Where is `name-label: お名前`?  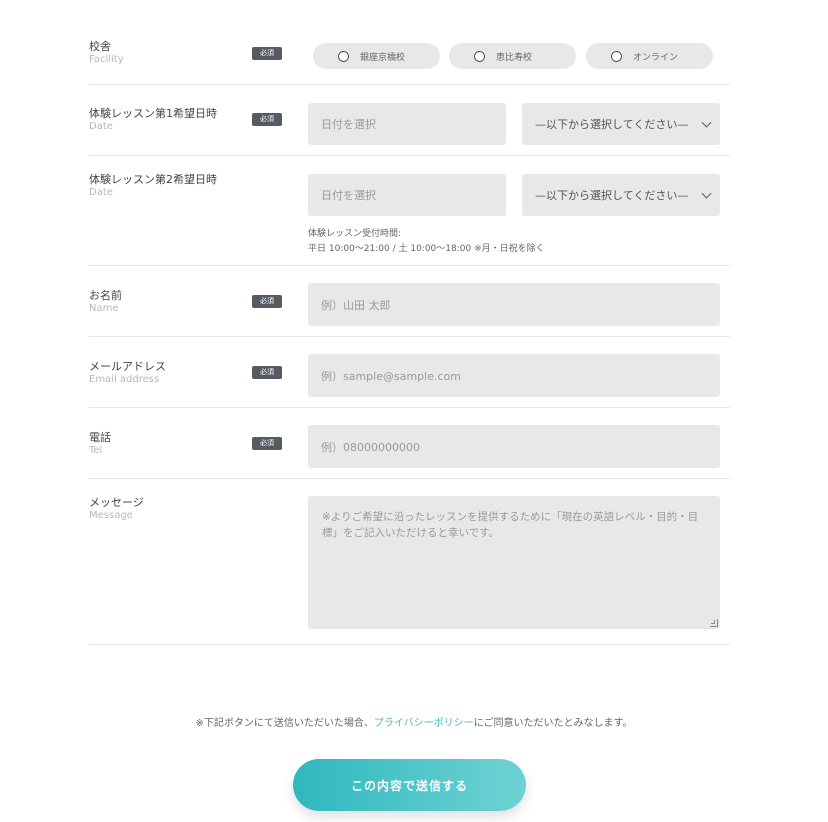 name-label: お名前 is located at coordinates (105, 295).